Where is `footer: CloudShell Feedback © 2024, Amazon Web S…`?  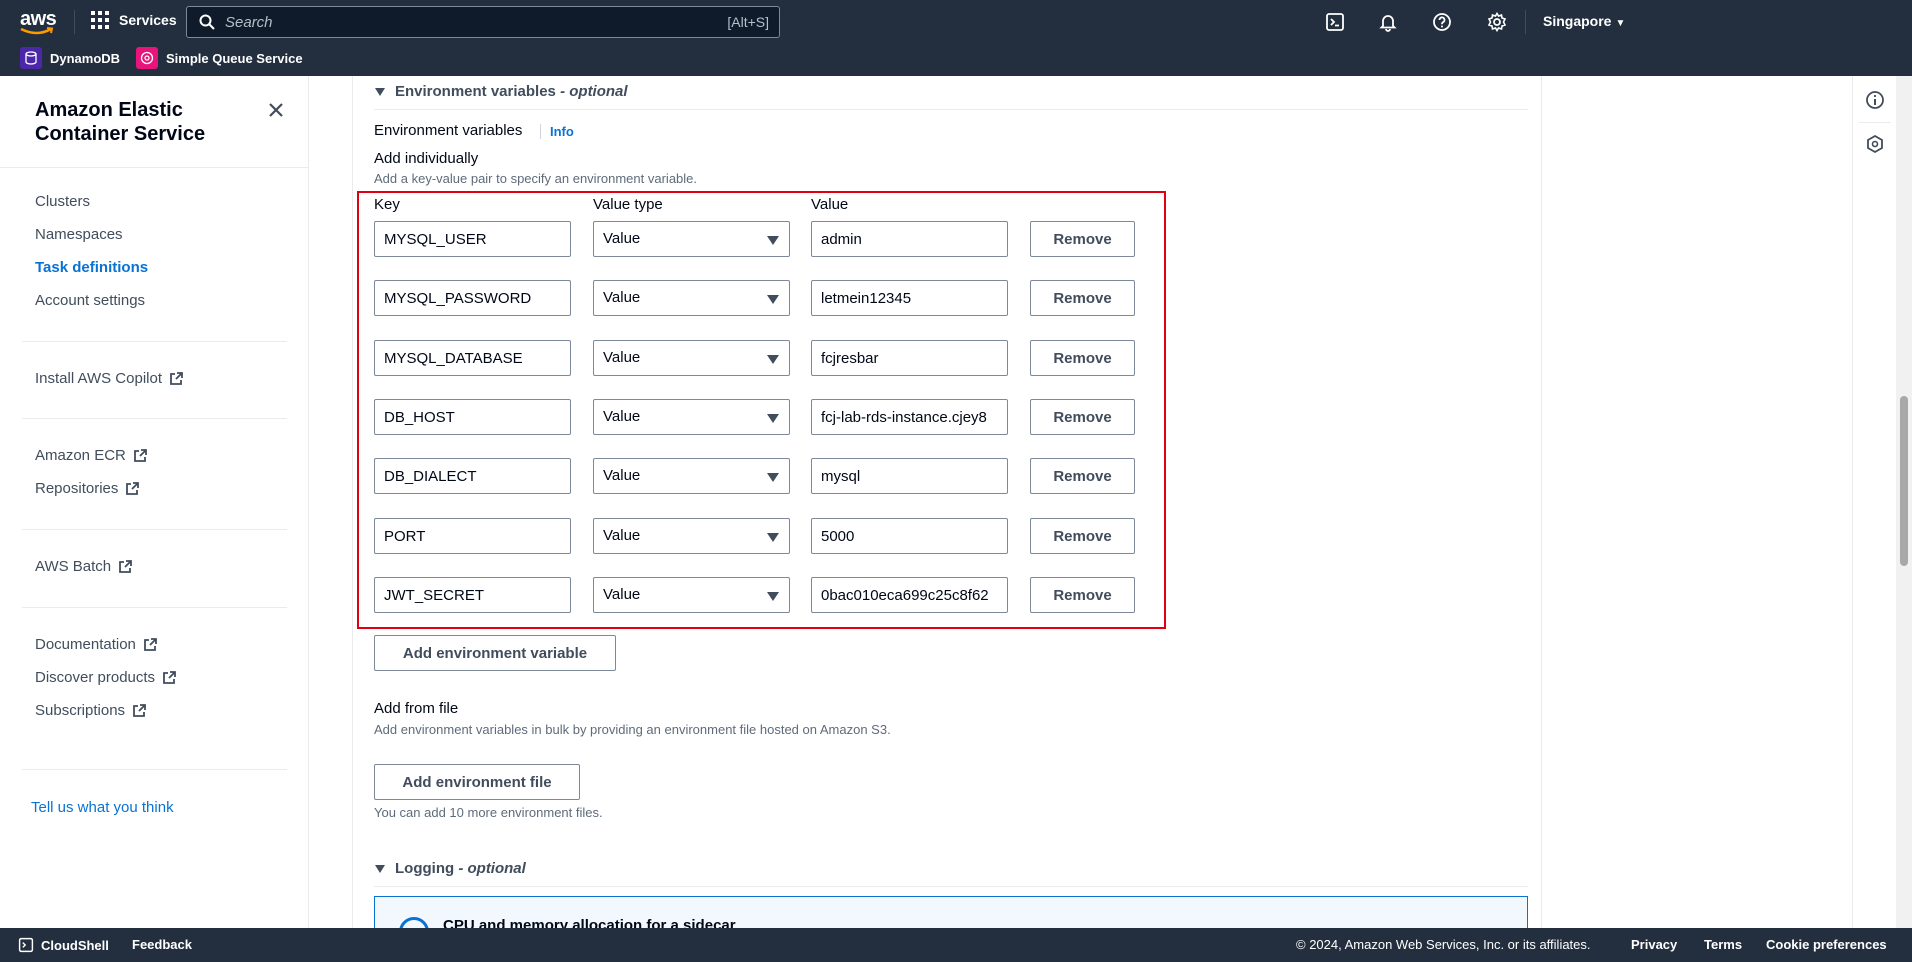 footer: CloudShell Feedback © 2024, Amazon Web S… is located at coordinates (956, 945).